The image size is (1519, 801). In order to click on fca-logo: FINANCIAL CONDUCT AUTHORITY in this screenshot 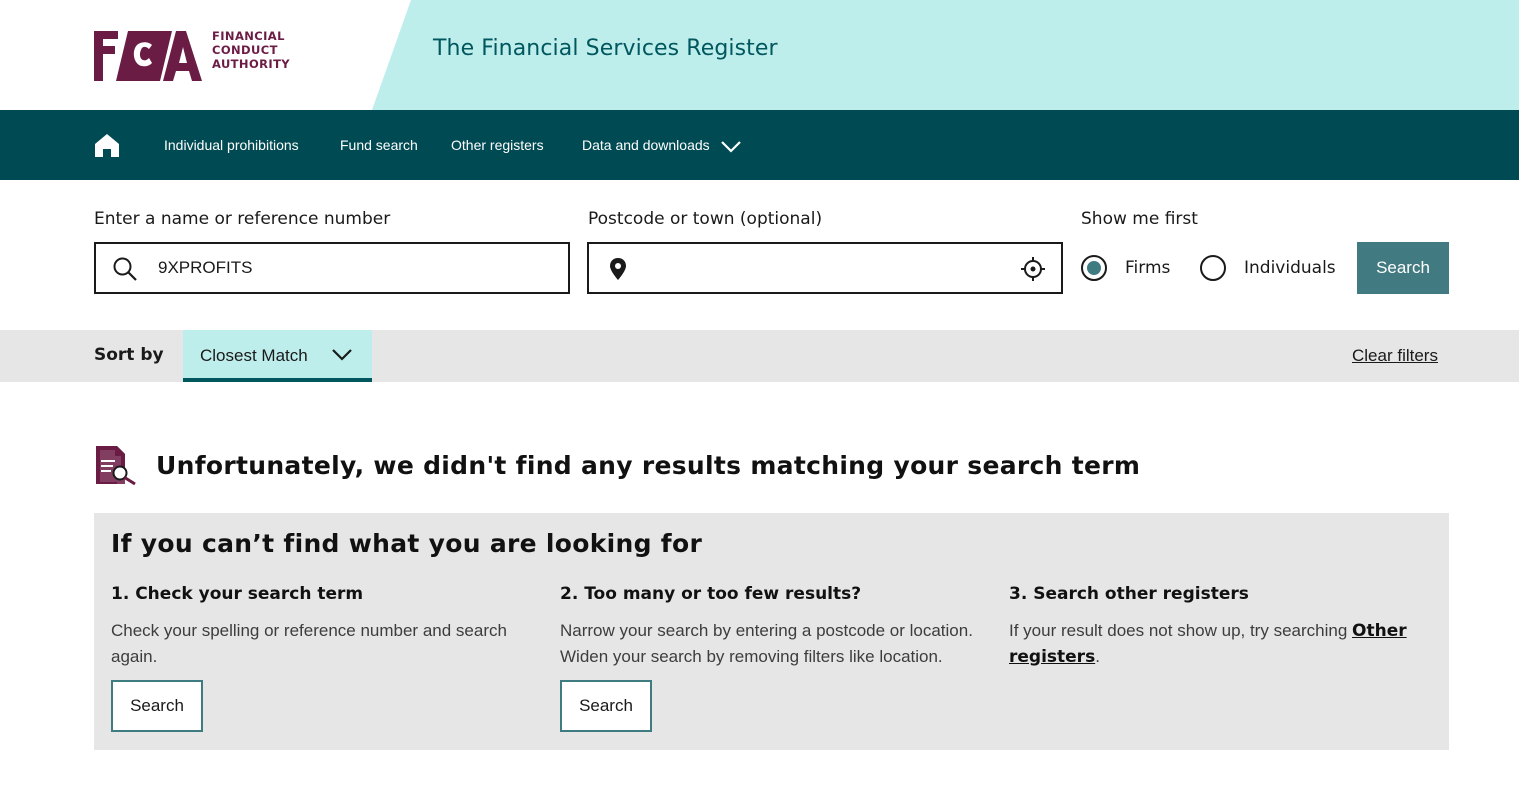, I will do `click(192, 50)`.